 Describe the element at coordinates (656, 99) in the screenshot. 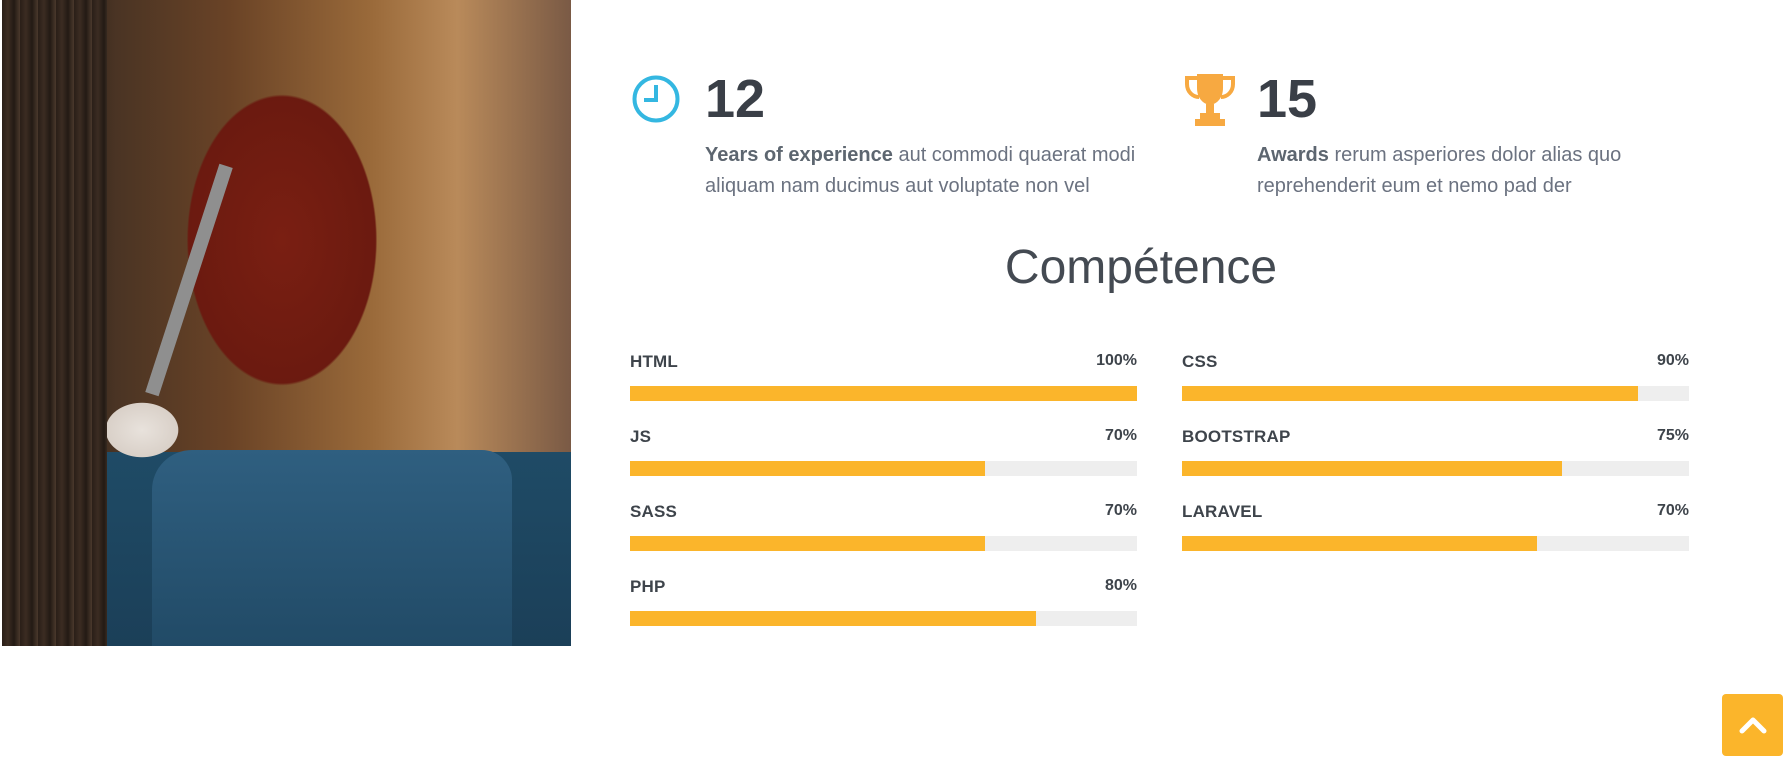

I see `clock-icon` at that location.